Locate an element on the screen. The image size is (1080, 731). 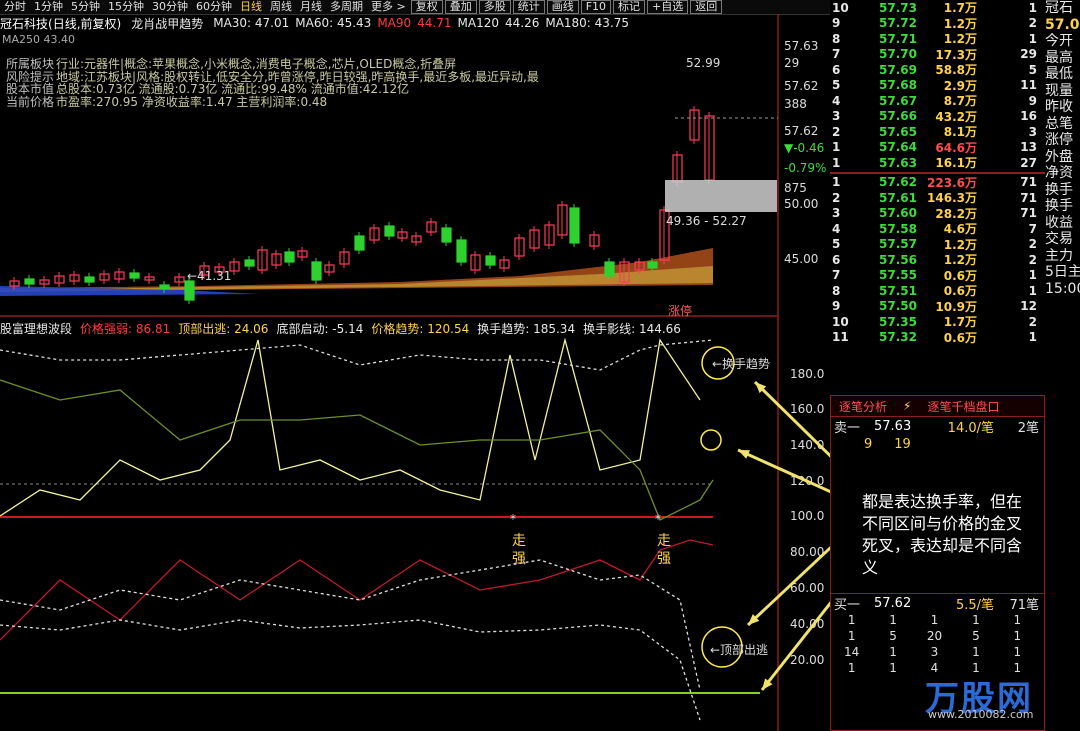
quote-field-3: 最高 is located at coordinates (1059, 57).